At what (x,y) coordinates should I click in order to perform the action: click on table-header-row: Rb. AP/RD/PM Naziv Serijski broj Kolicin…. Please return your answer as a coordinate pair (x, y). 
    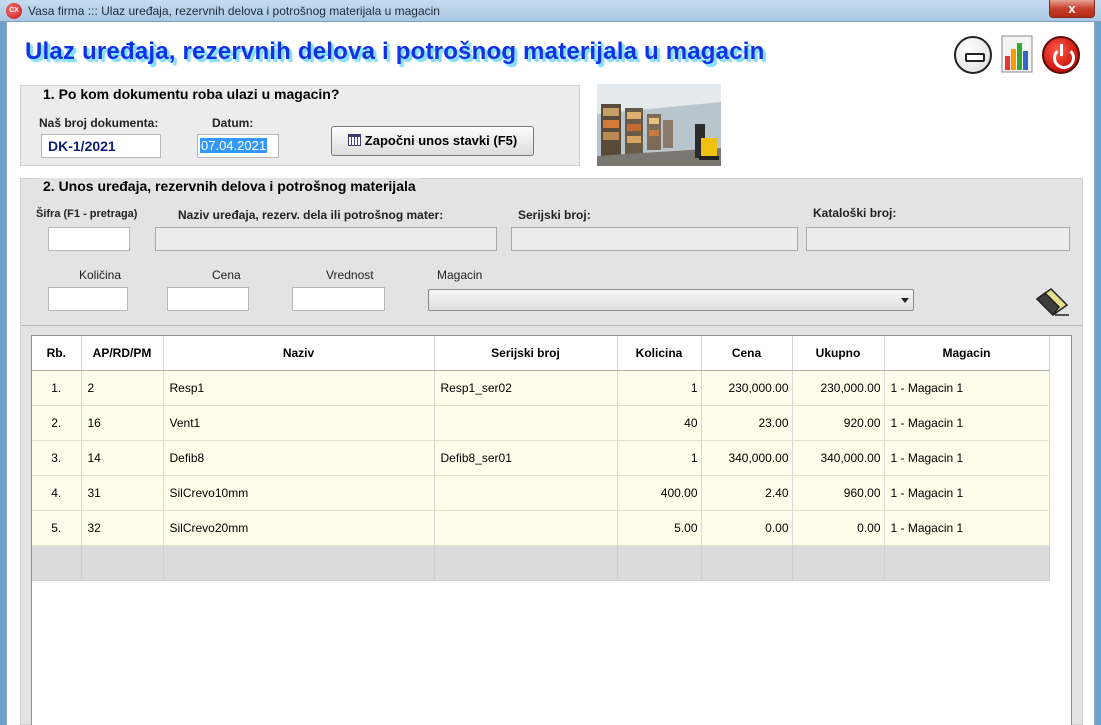
    Looking at the image, I should click on (541, 353).